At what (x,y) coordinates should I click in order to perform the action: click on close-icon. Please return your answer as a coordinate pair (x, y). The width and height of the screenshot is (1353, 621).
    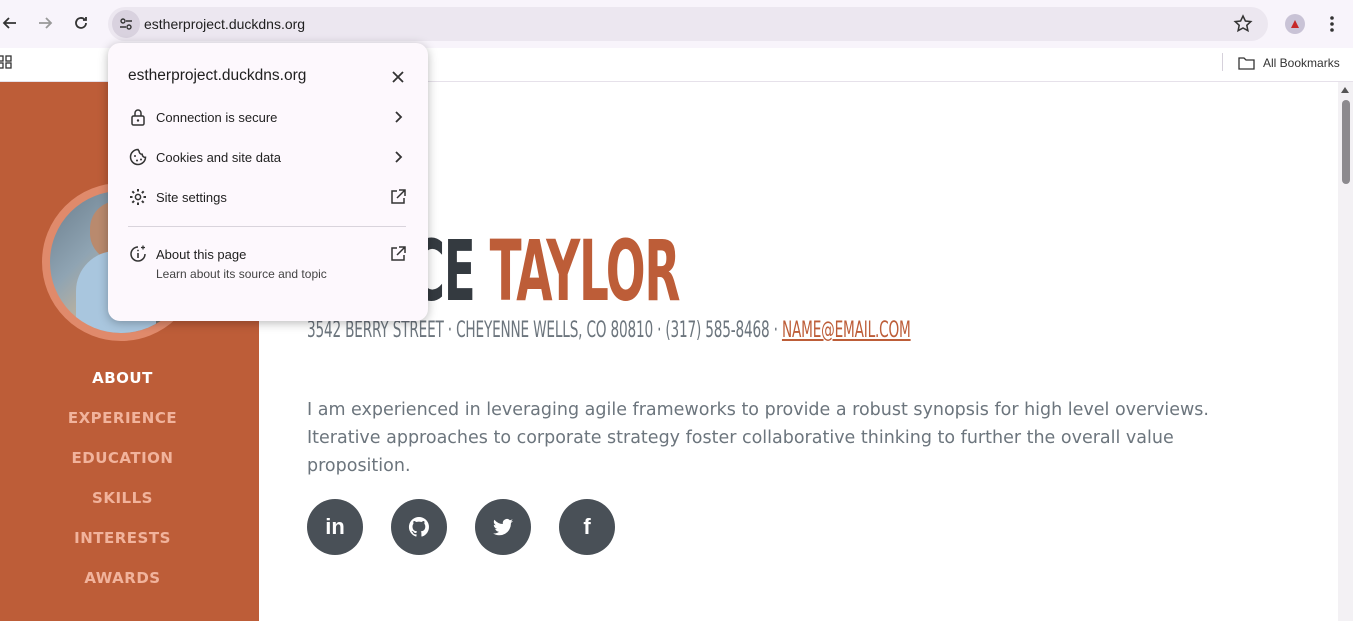
    Looking at the image, I should click on (398, 77).